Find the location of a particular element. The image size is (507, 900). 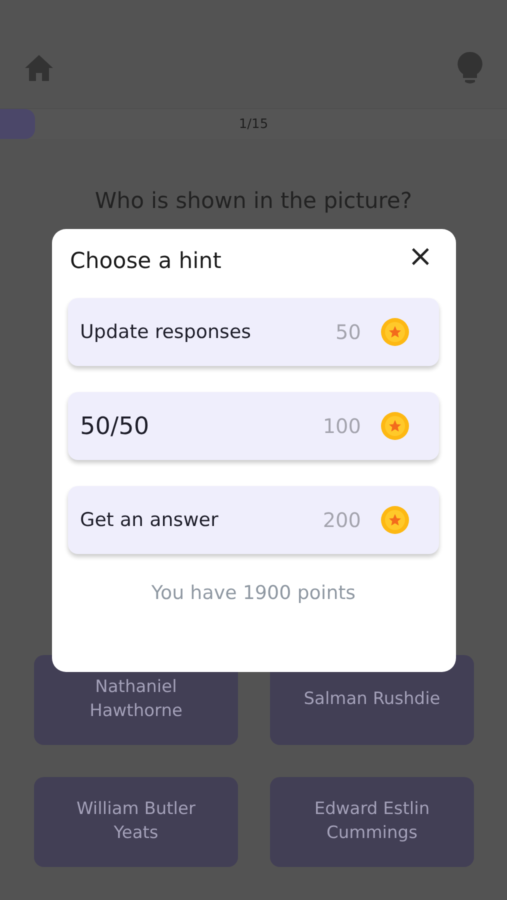

points-text: You have 1900 points is located at coordinates (253, 593).